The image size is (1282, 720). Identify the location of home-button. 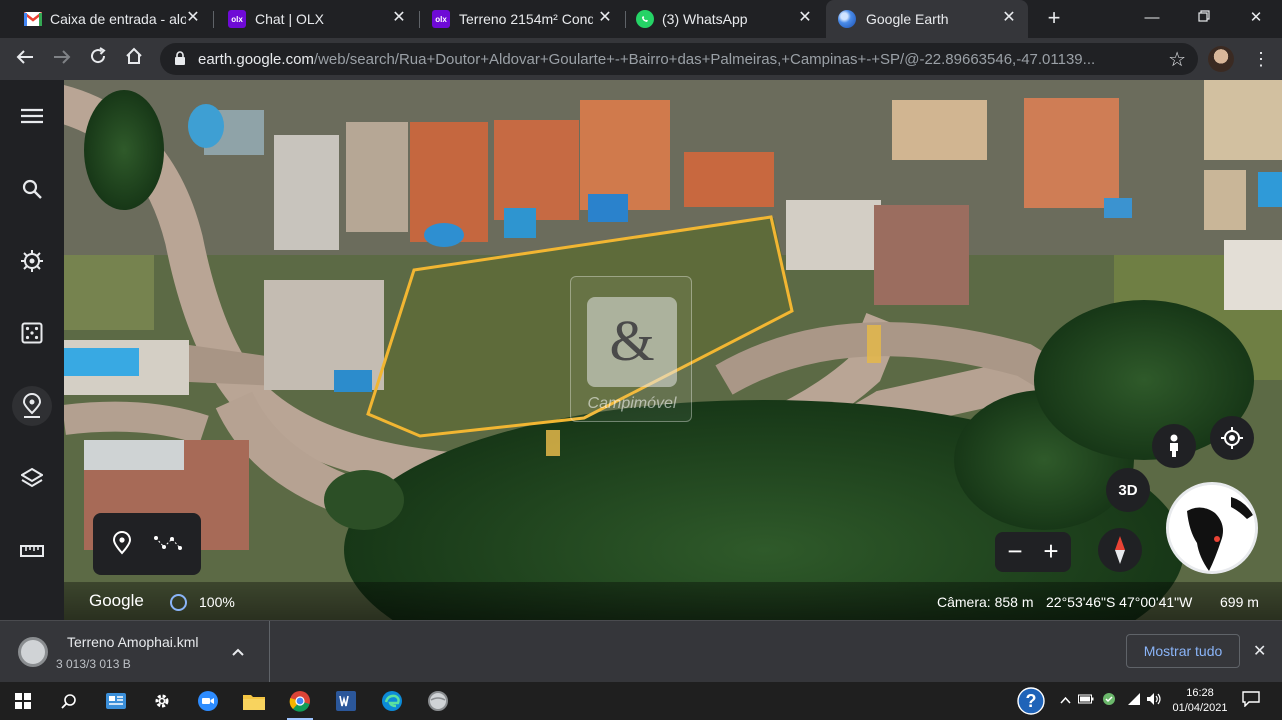
(134, 59).